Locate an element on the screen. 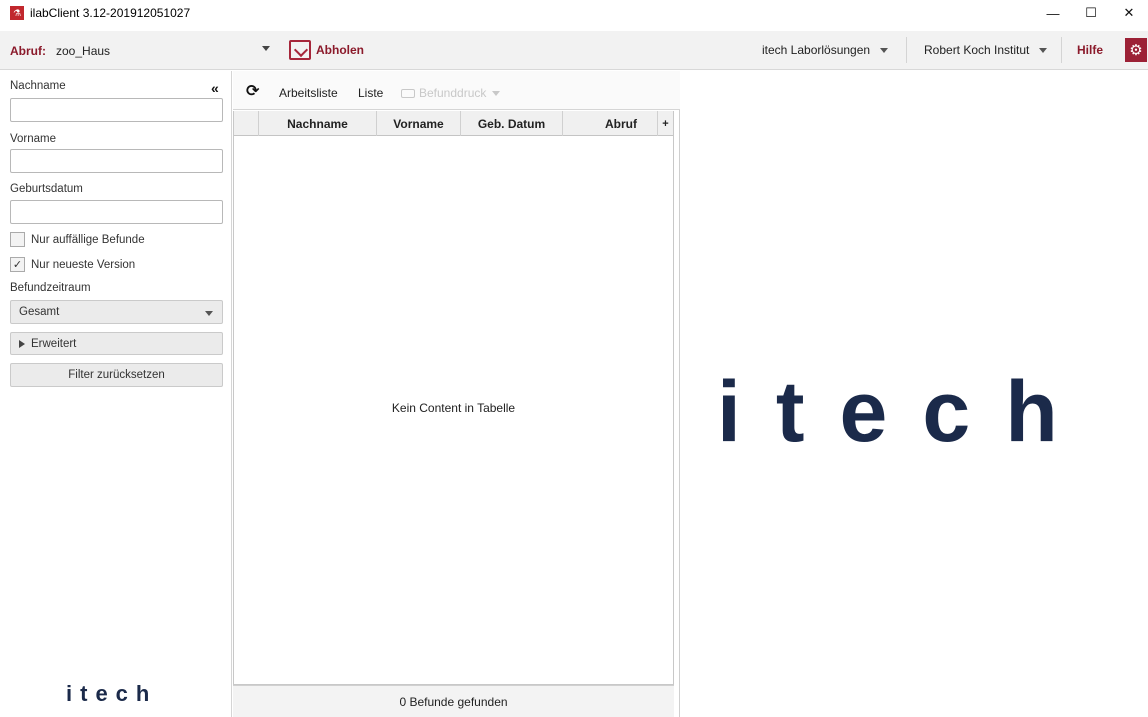  erweitert-label: Erweitert is located at coordinates (54, 343).